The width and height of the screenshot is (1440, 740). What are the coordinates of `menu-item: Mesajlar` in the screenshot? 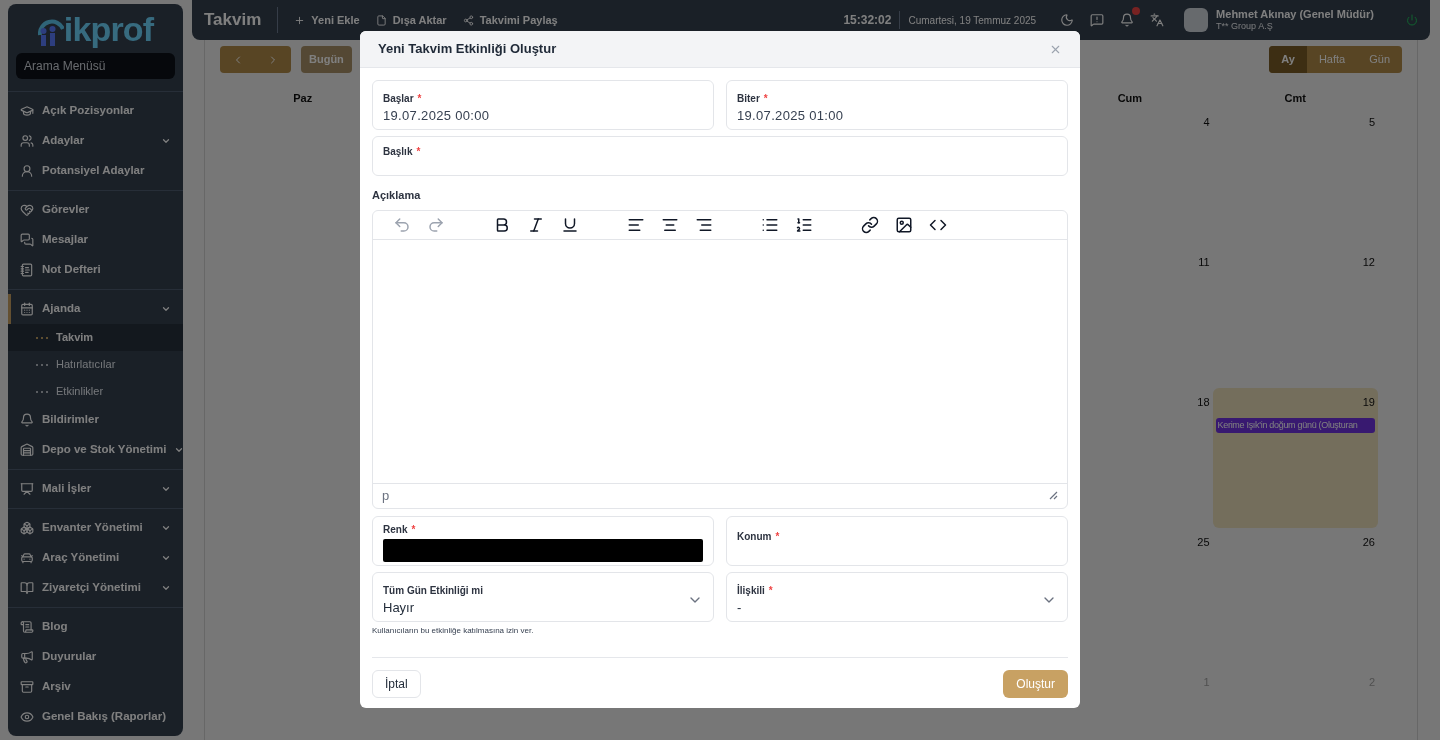 It's located at (95, 240).